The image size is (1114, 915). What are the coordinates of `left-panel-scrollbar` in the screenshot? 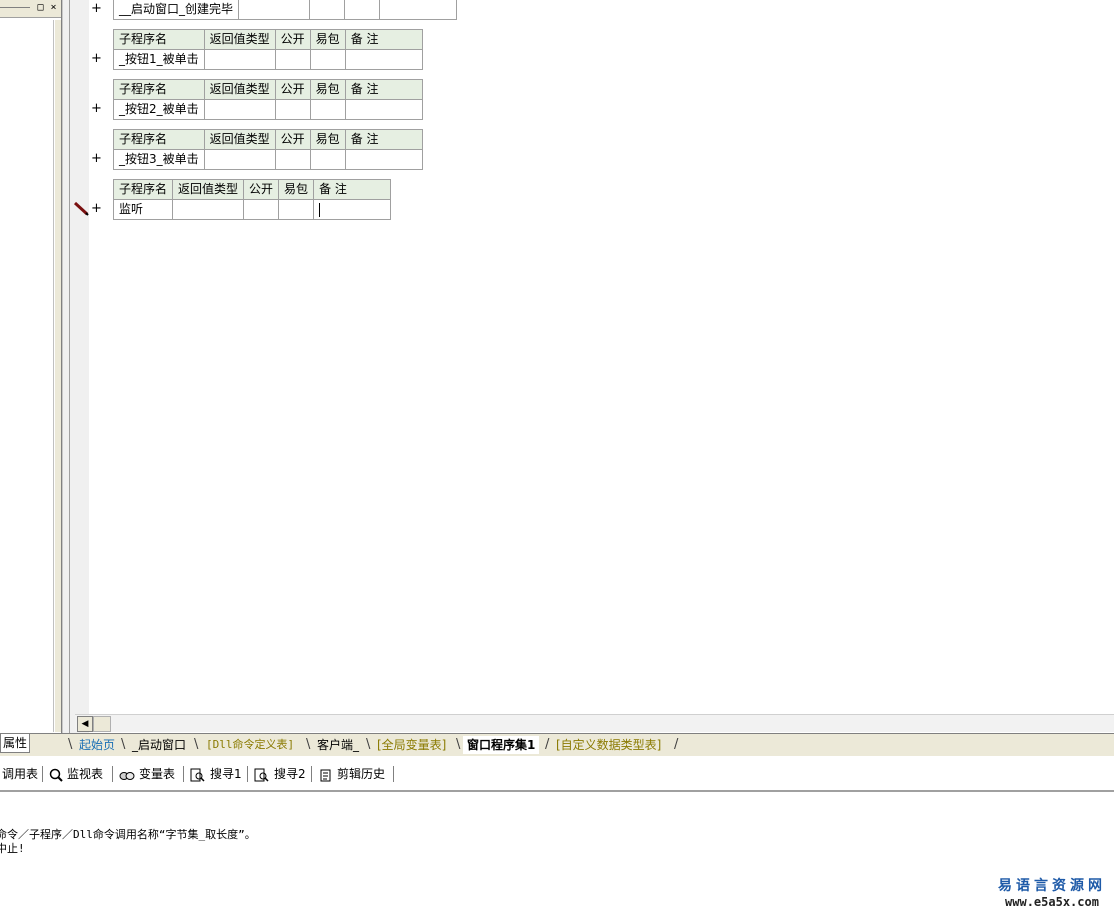 It's located at (58, 376).